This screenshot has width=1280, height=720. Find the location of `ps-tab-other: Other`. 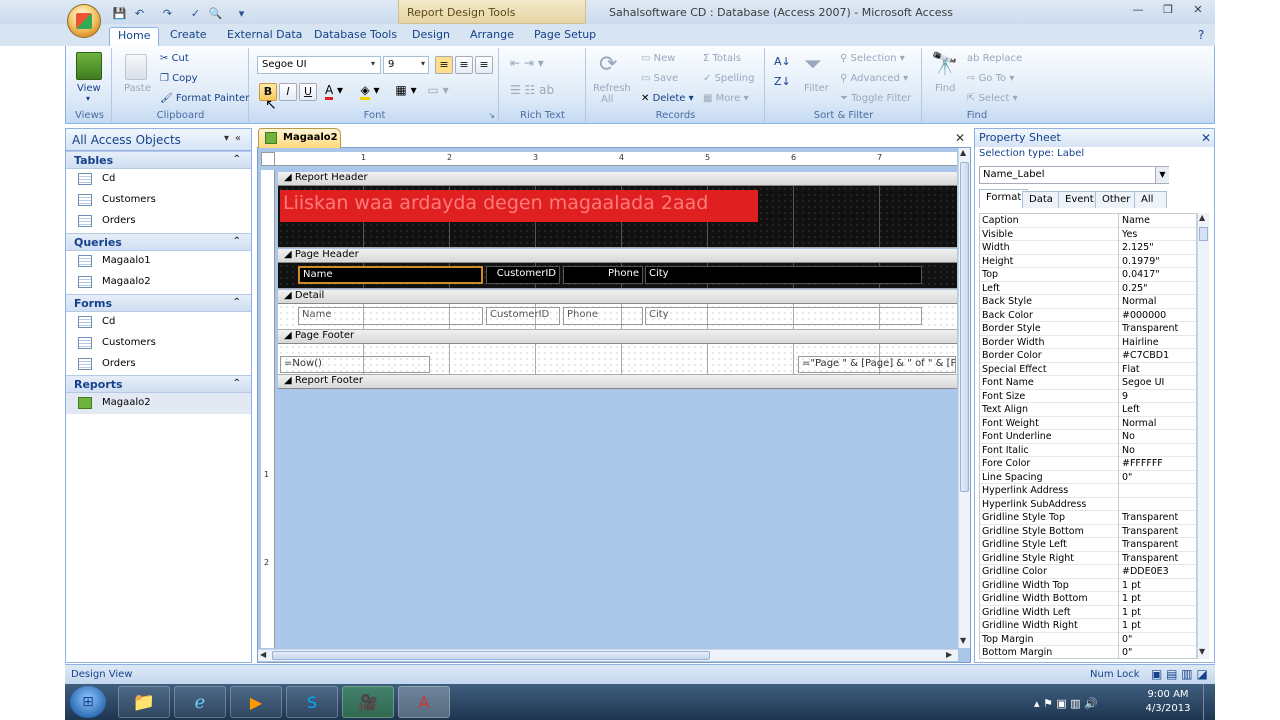

ps-tab-other: Other is located at coordinates (1116, 199).